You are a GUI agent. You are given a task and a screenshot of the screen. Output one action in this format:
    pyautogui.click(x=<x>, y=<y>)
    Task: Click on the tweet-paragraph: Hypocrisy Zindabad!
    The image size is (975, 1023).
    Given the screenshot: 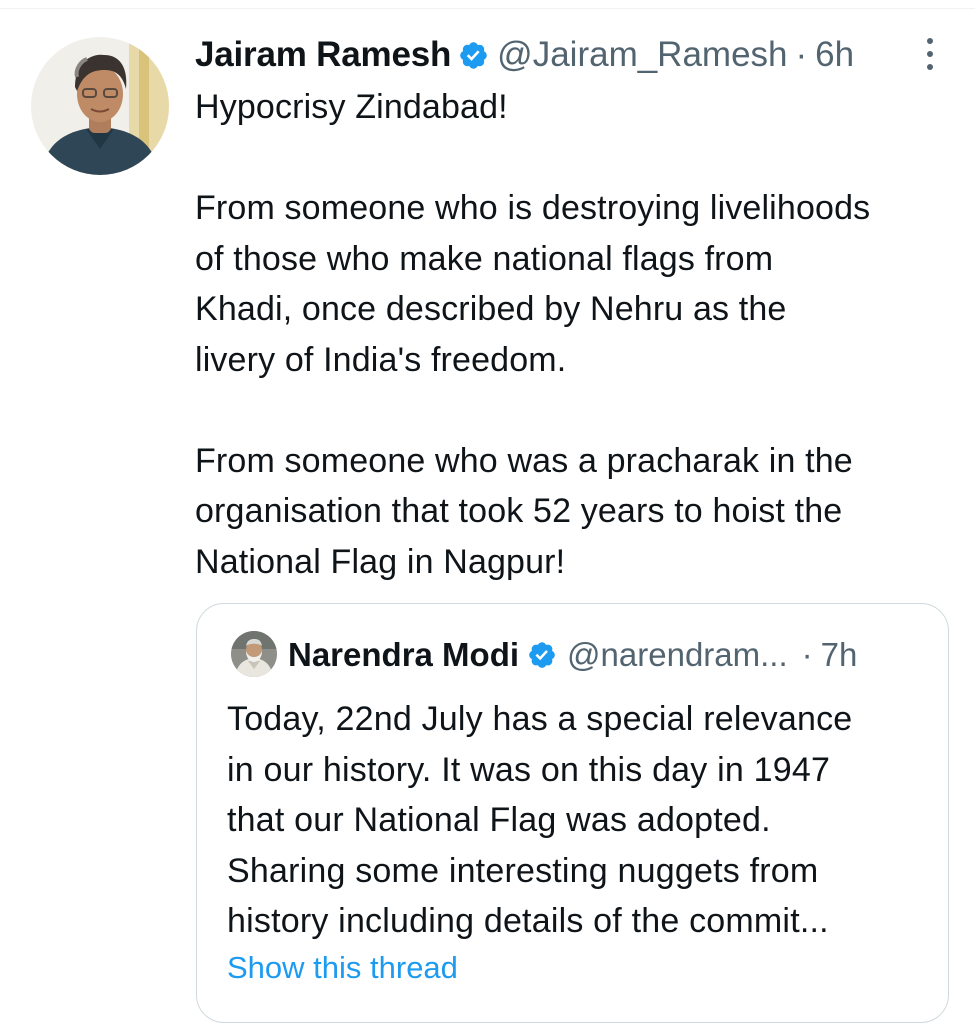 What is the action you would take?
    pyautogui.click(x=351, y=107)
    